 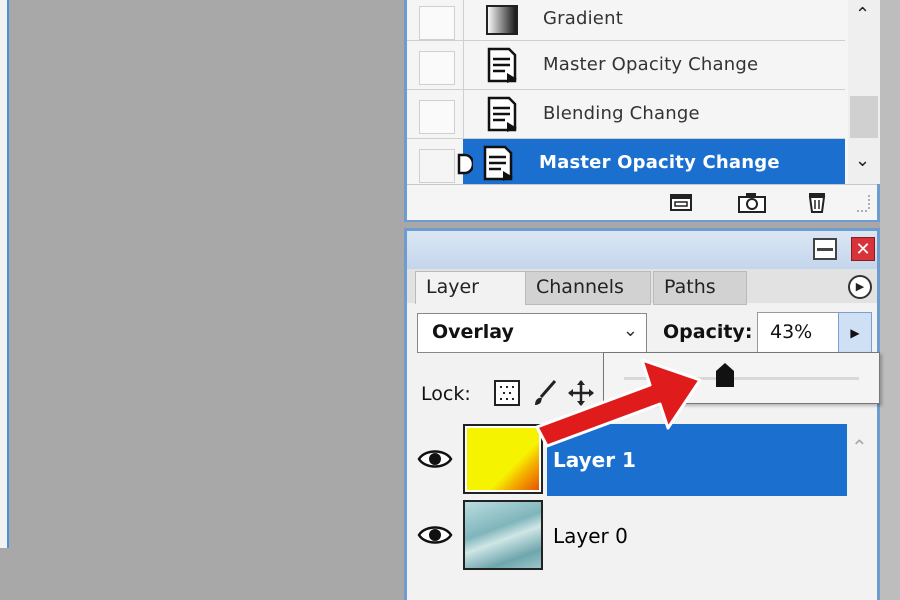 I want to click on opacity-value: 43%, so click(x=791, y=332).